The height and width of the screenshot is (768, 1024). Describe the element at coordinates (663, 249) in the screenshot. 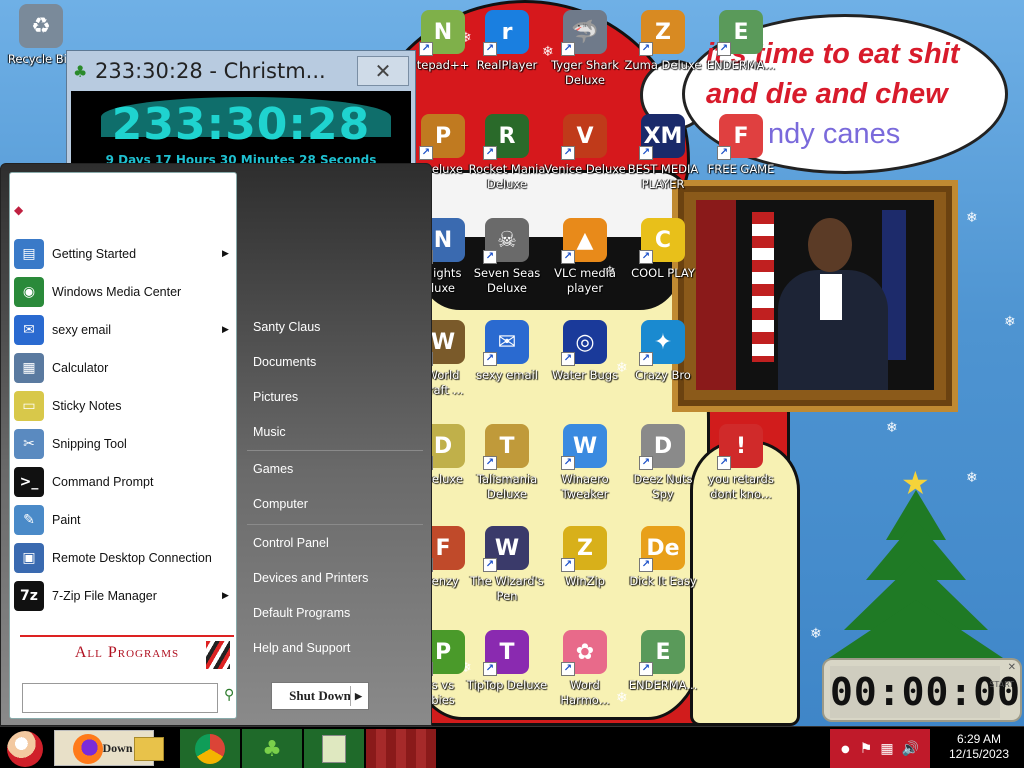

I see `desktop-shortcut: C ↗ COOL PLAY` at that location.